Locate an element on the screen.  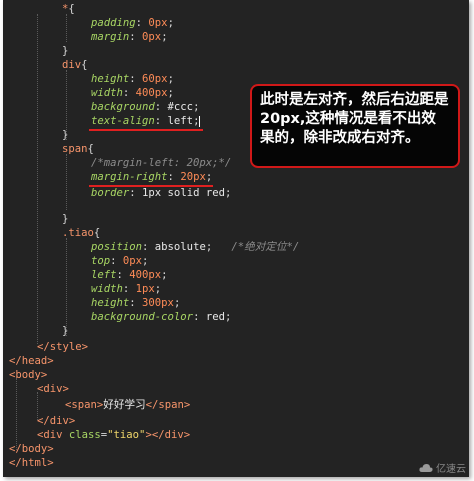
html-tag: </style> is located at coordinates (63, 347).